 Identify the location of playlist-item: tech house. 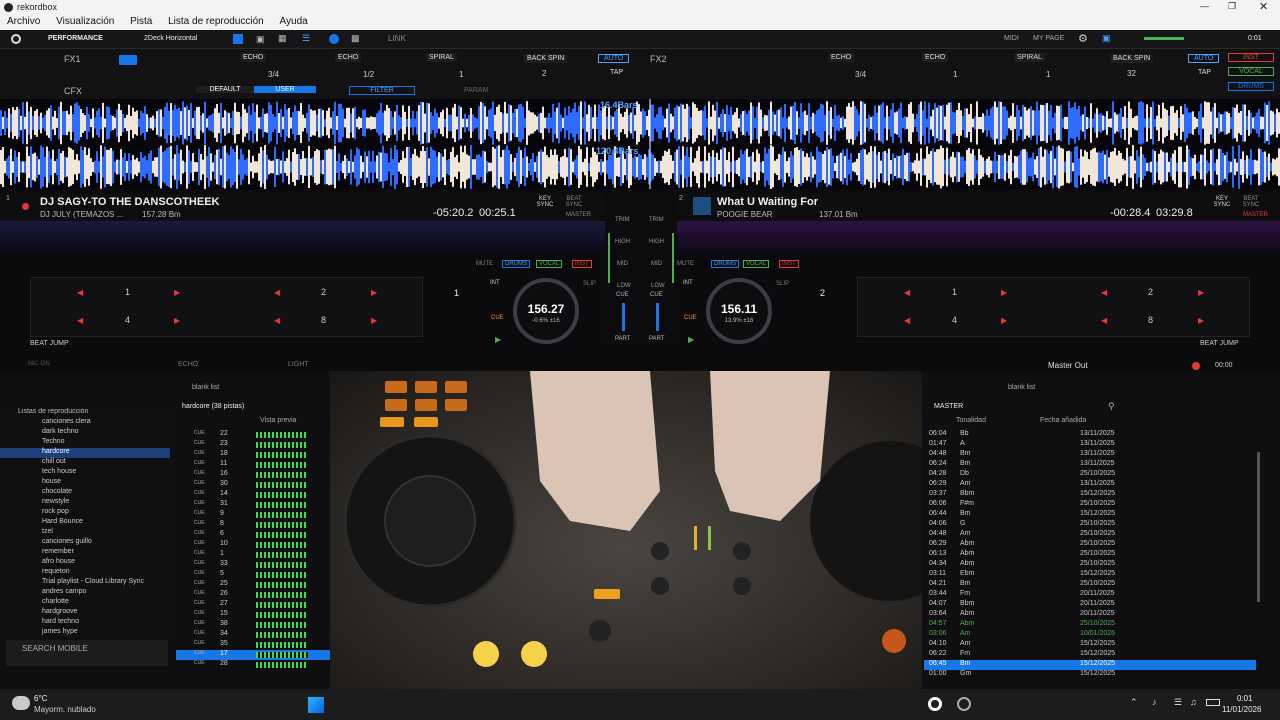
(85, 473).